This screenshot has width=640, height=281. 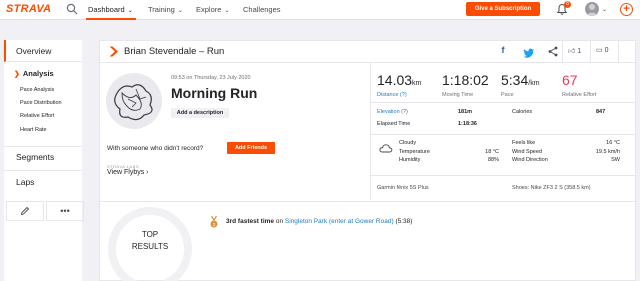 What do you see at coordinates (507, 95) in the screenshot?
I see `pace-label: Pace` at bounding box center [507, 95].